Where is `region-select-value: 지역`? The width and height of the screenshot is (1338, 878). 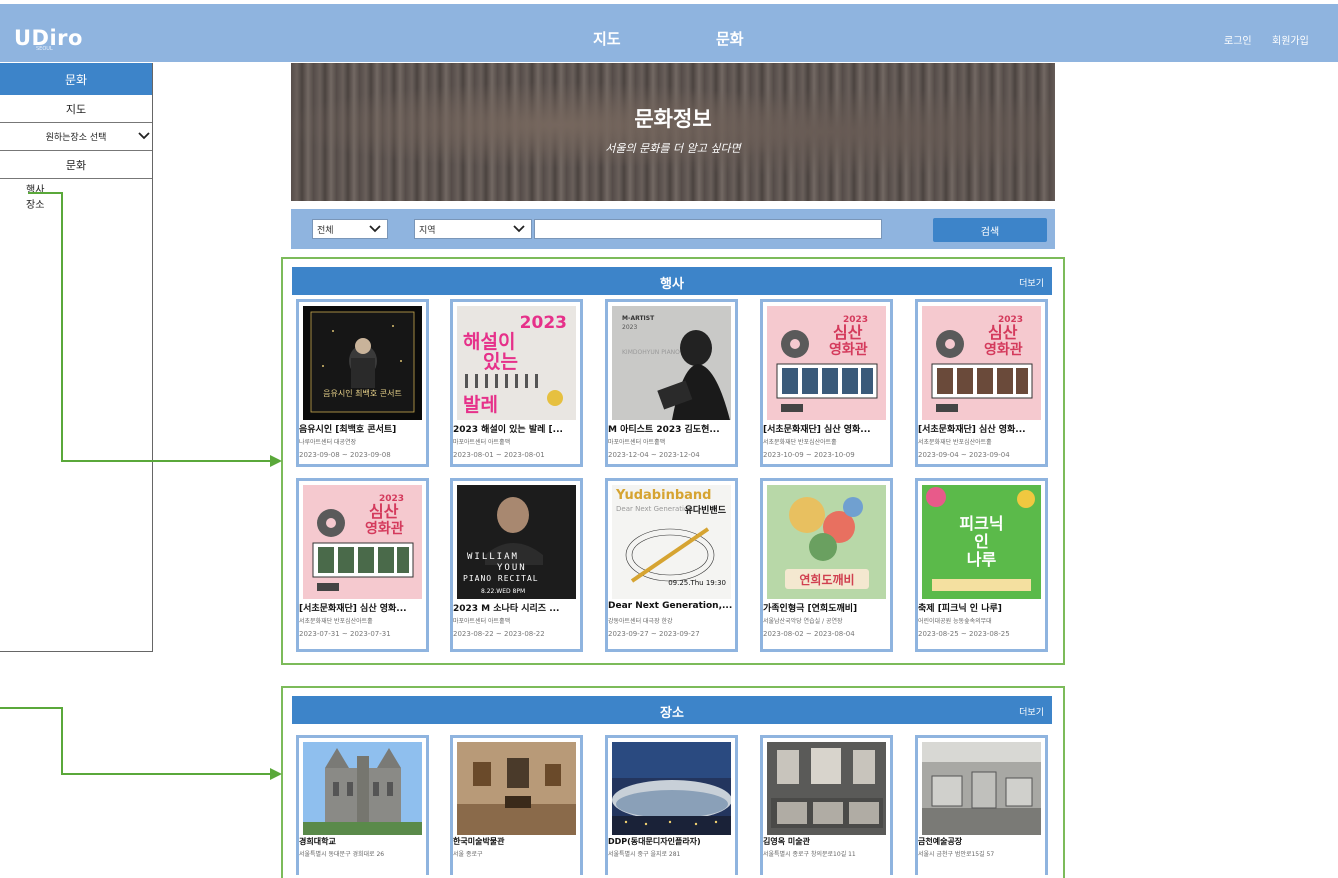
region-select-value: 지역 is located at coordinates (427, 231).